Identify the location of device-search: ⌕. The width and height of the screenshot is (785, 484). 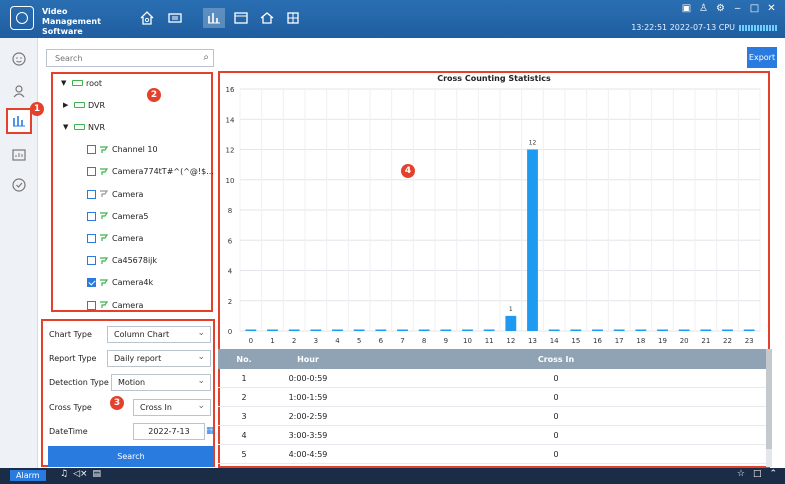
(130, 58).